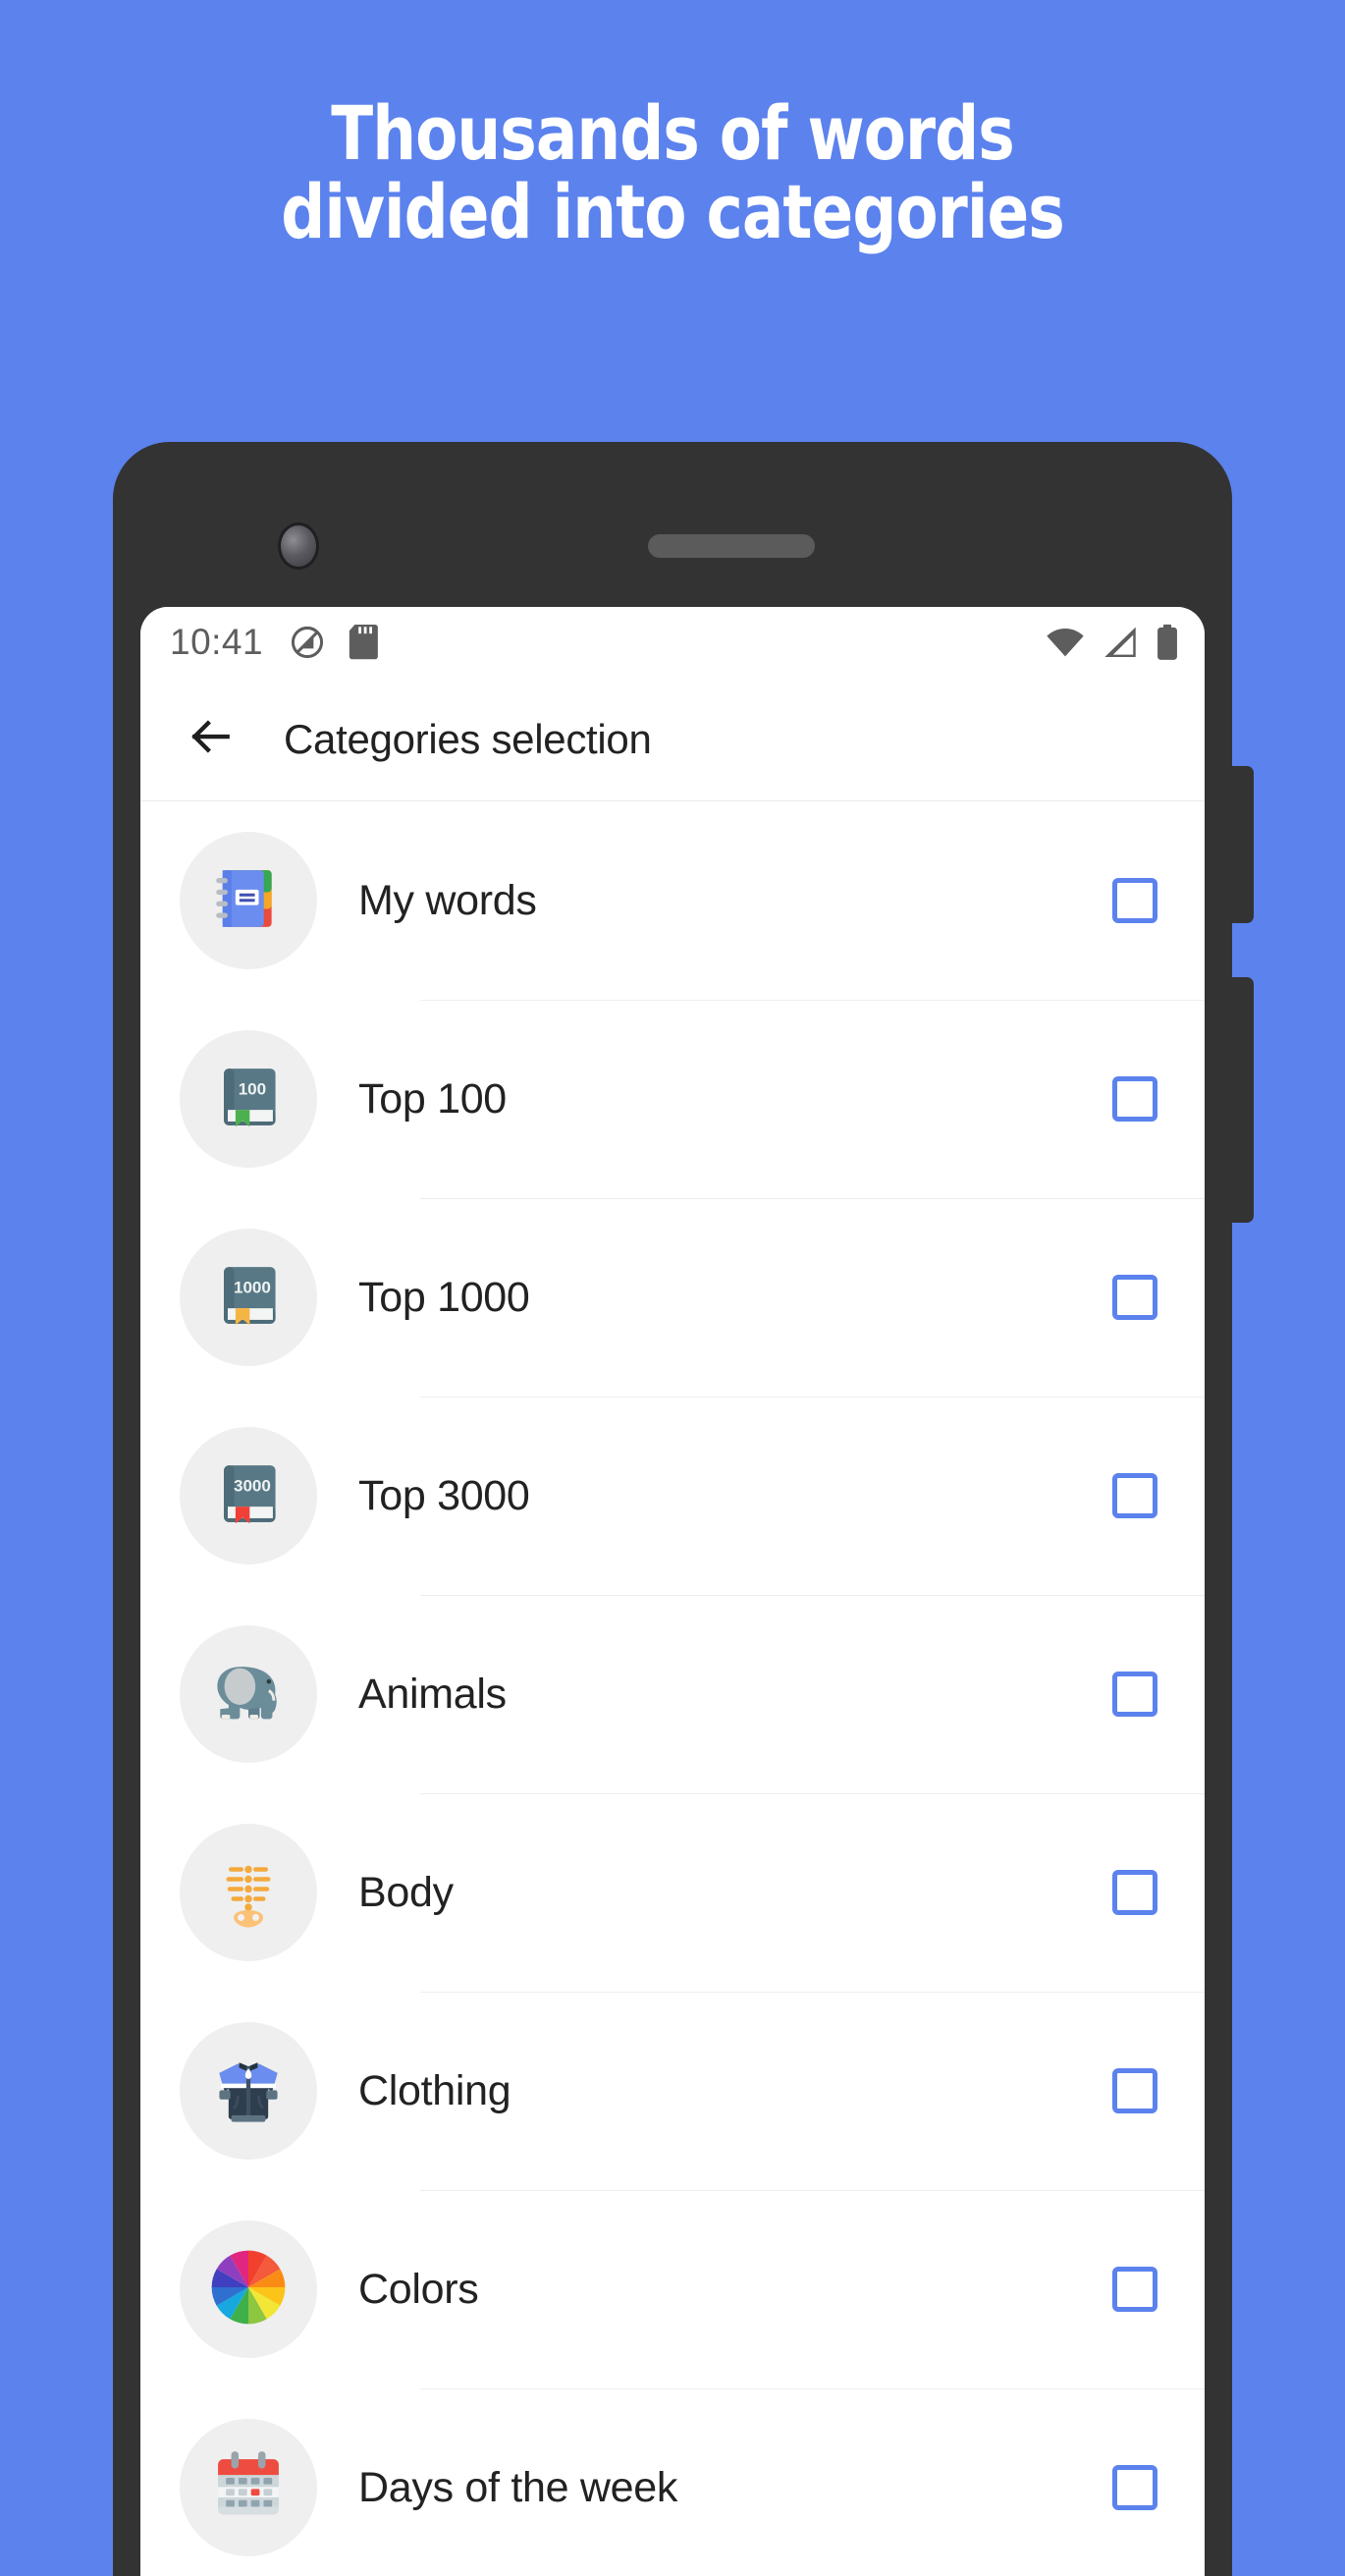 This screenshot has height=2576, width=1345. I want to click on status-bar: 10:41, so click(672, 642).